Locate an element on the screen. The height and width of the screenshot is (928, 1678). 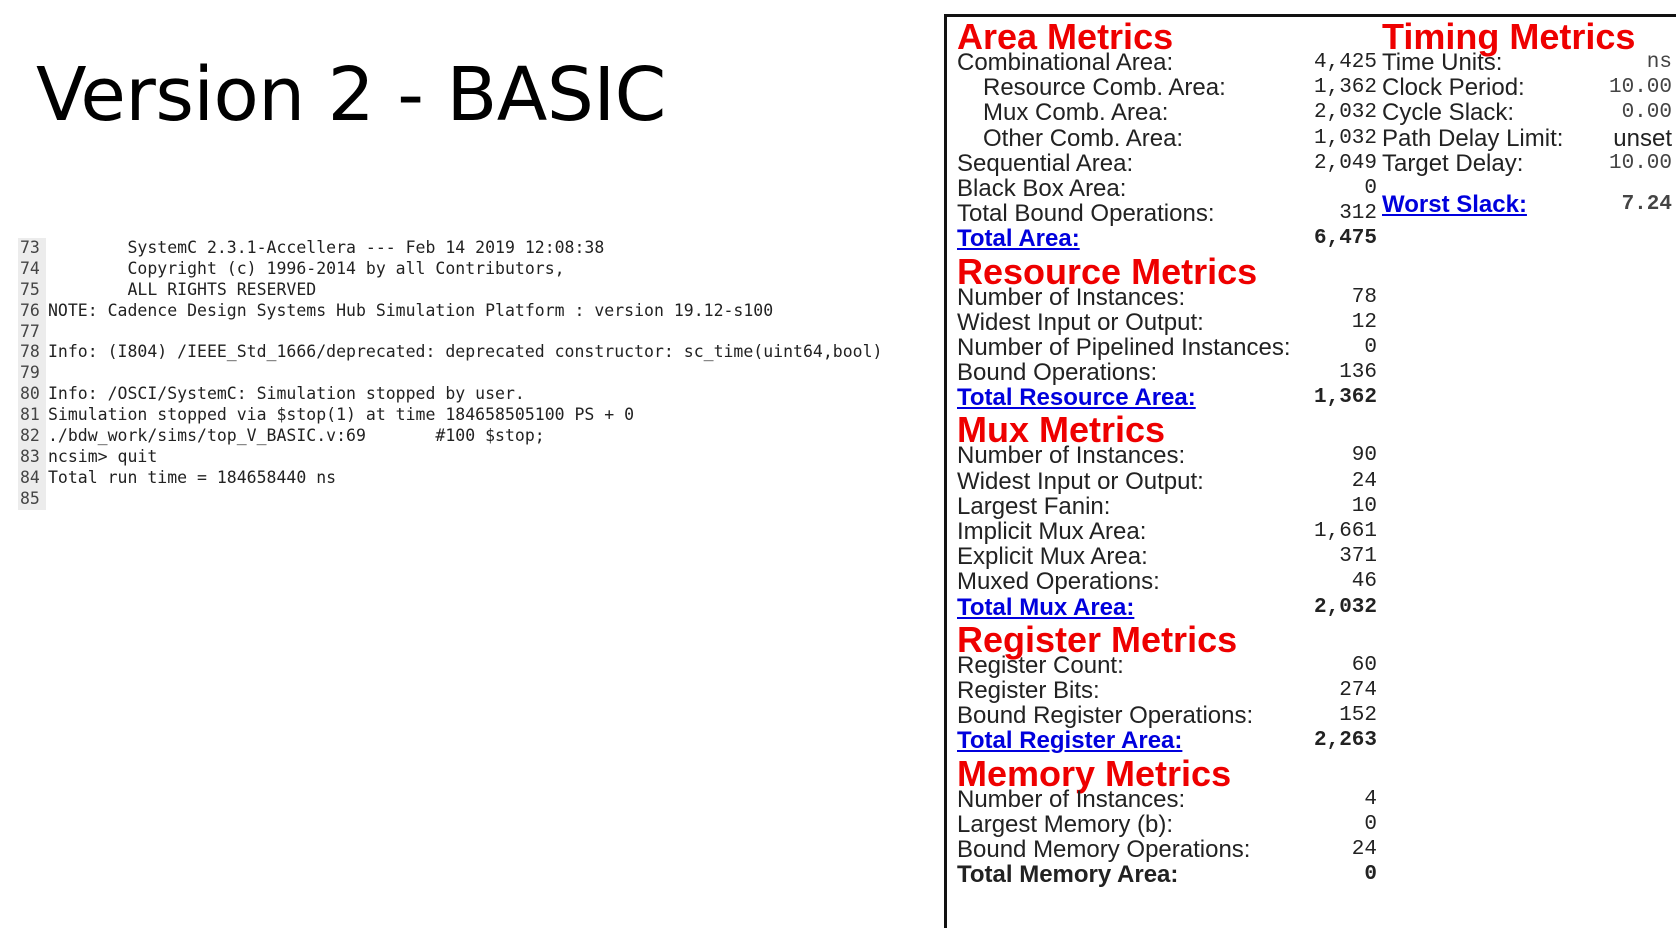
metric-value: 152 is located at coordinates (1358, 716).